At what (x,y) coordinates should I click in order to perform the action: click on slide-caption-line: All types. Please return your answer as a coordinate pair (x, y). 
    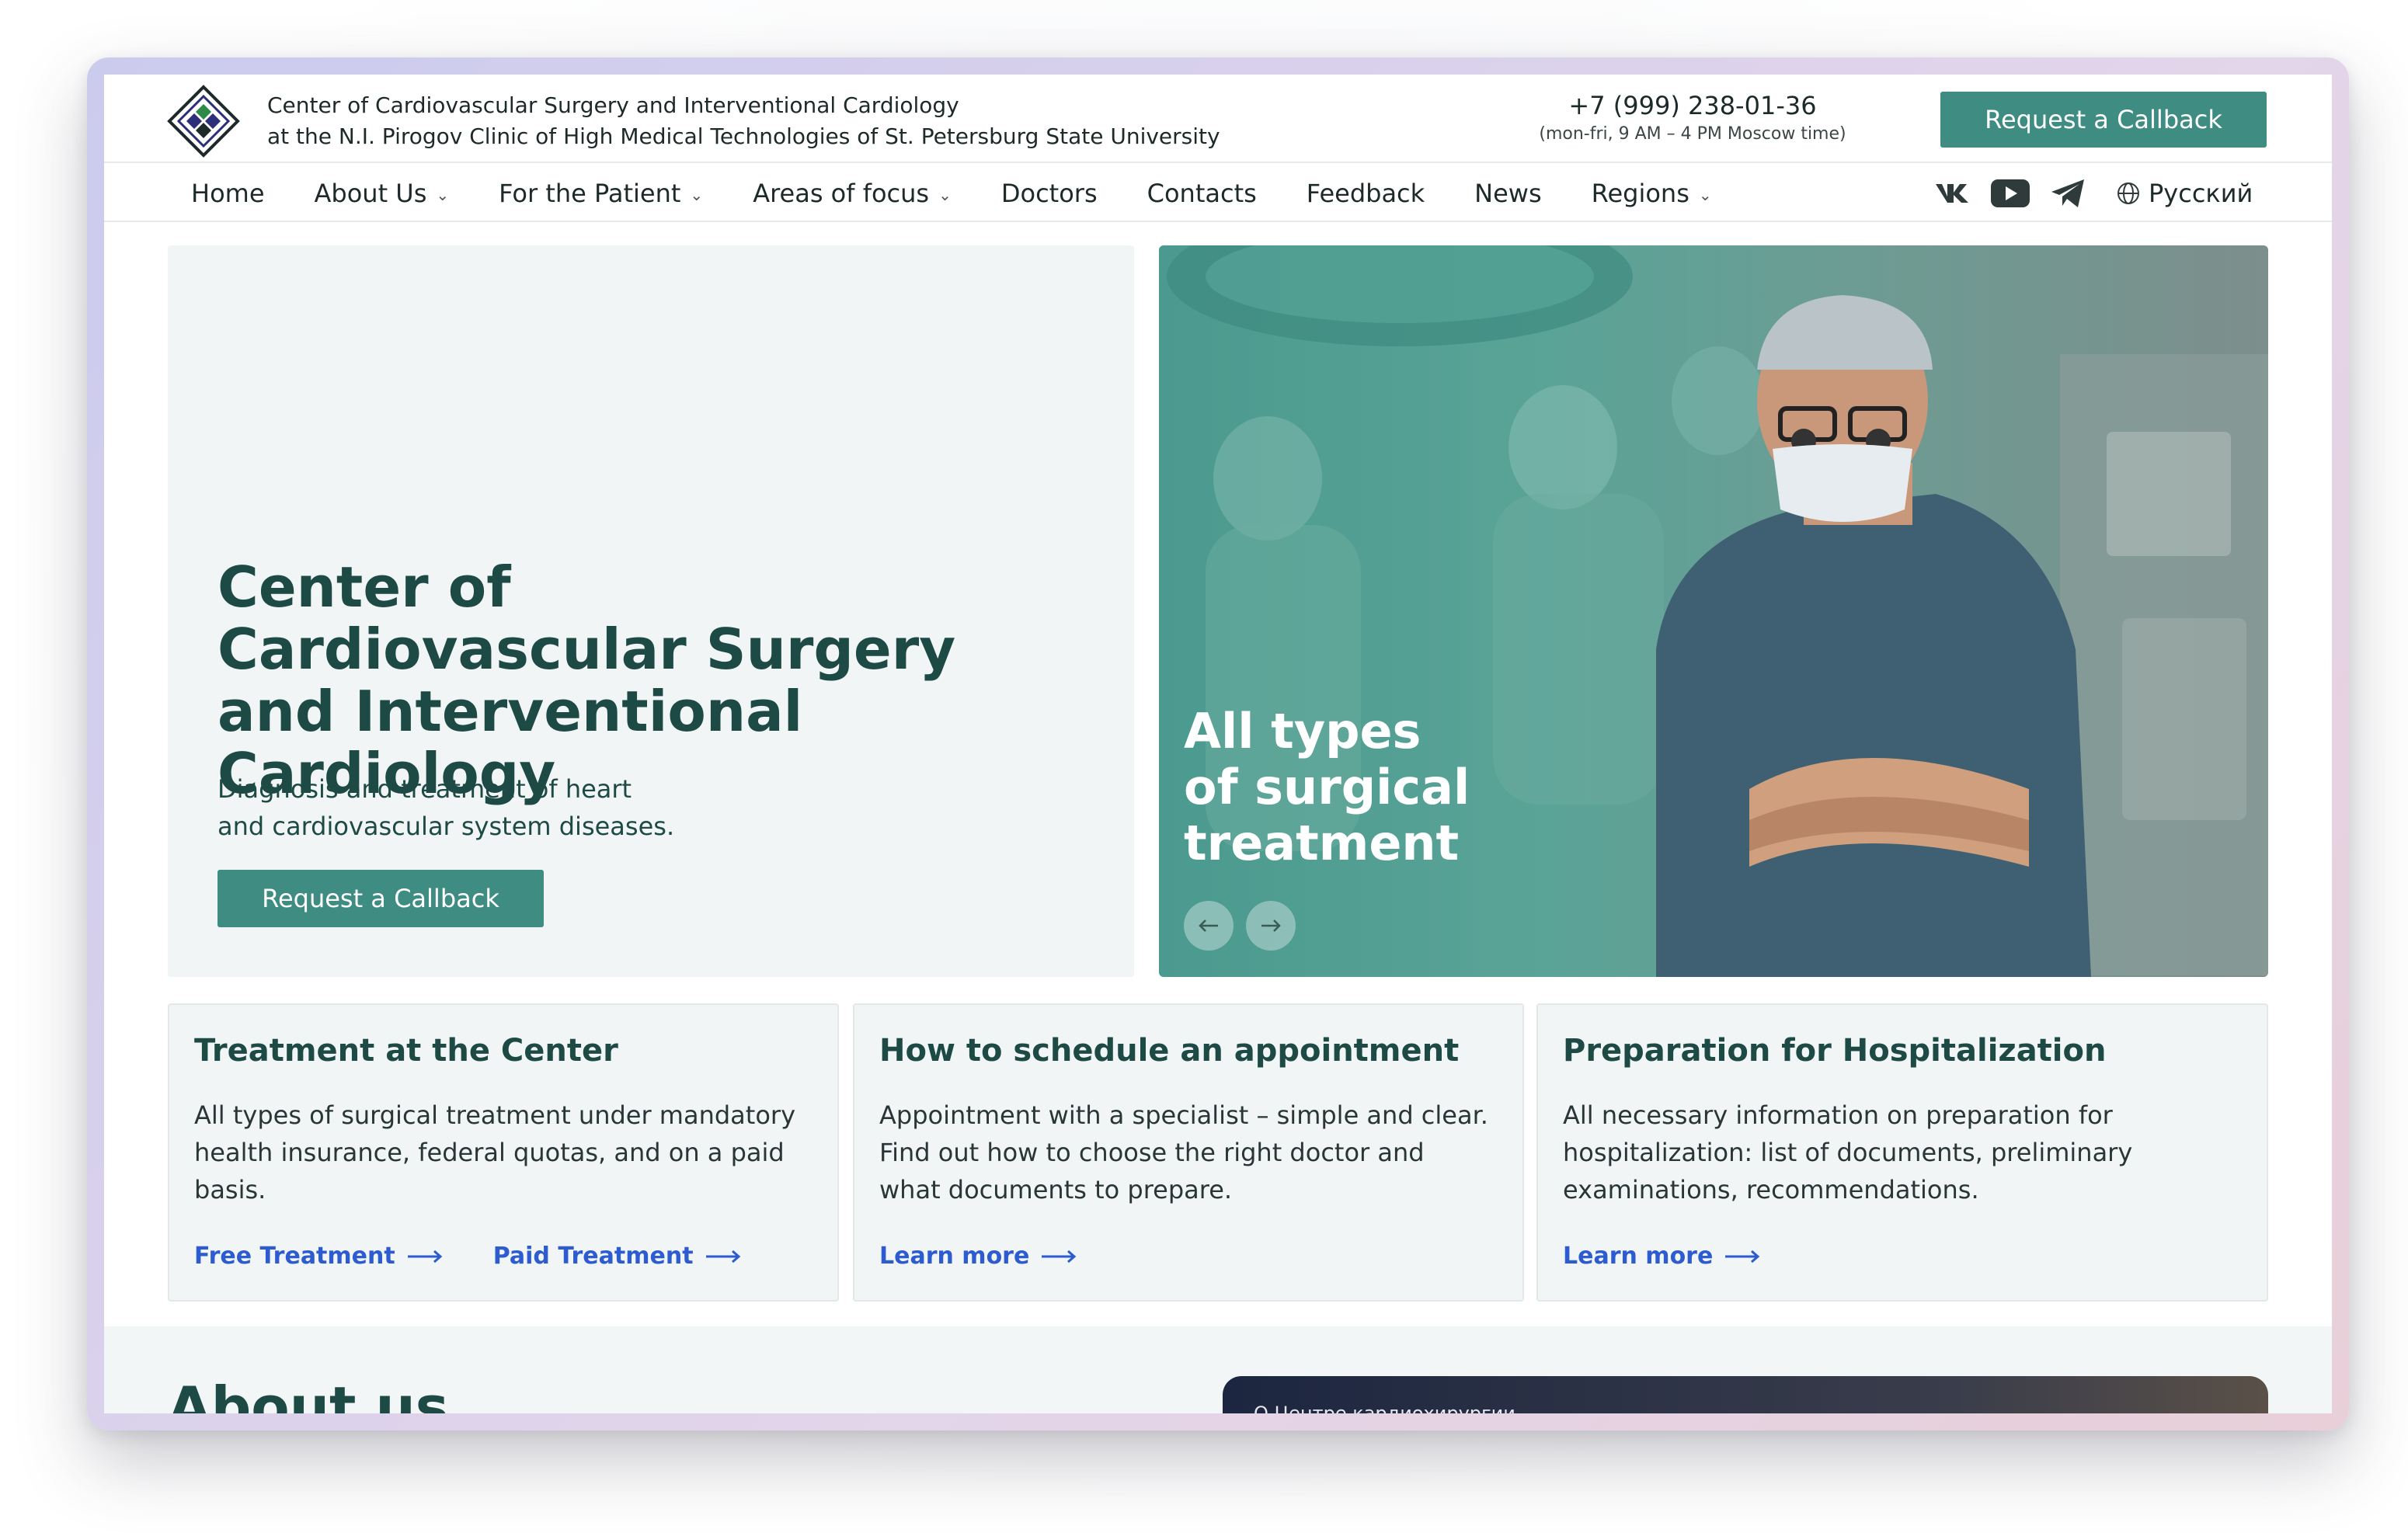
    Looking at the image, I should click on (1302, 731).